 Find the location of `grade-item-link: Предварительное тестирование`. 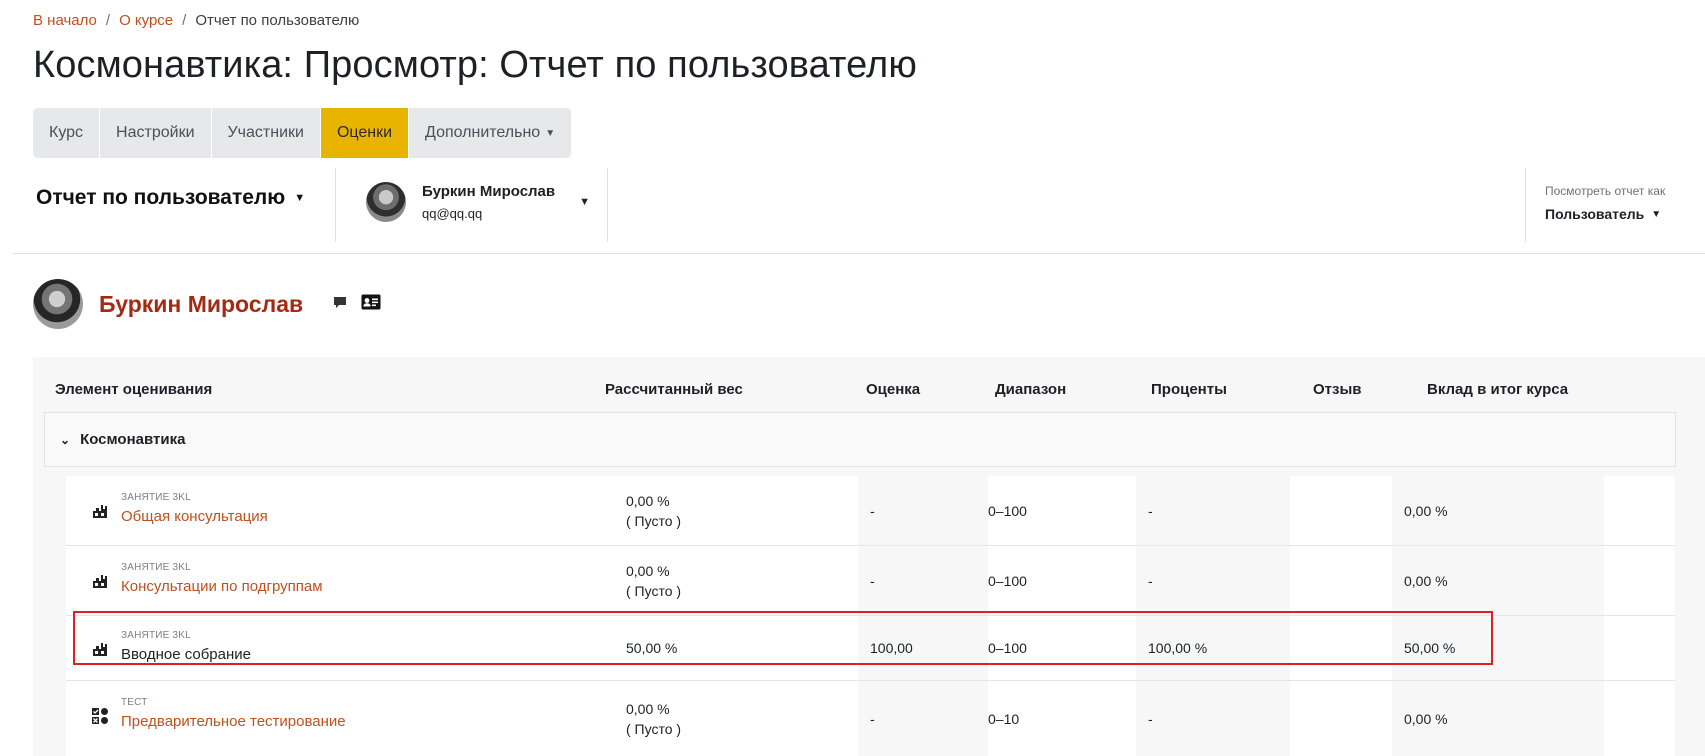

grade-item-link: Предварительное тестирование is located at coordinates (233, 721).